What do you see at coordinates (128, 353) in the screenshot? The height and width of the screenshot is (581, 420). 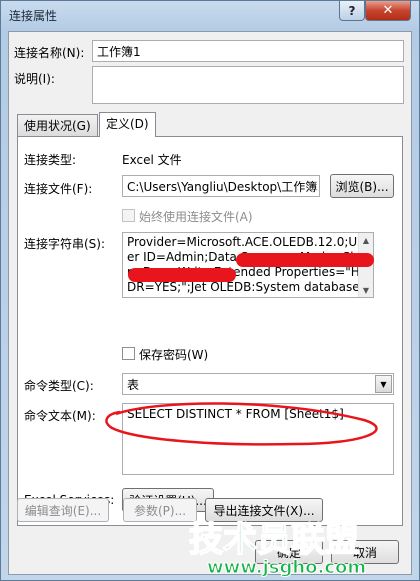 I see `save-password-checkbox` at bounding box center [128, 353].